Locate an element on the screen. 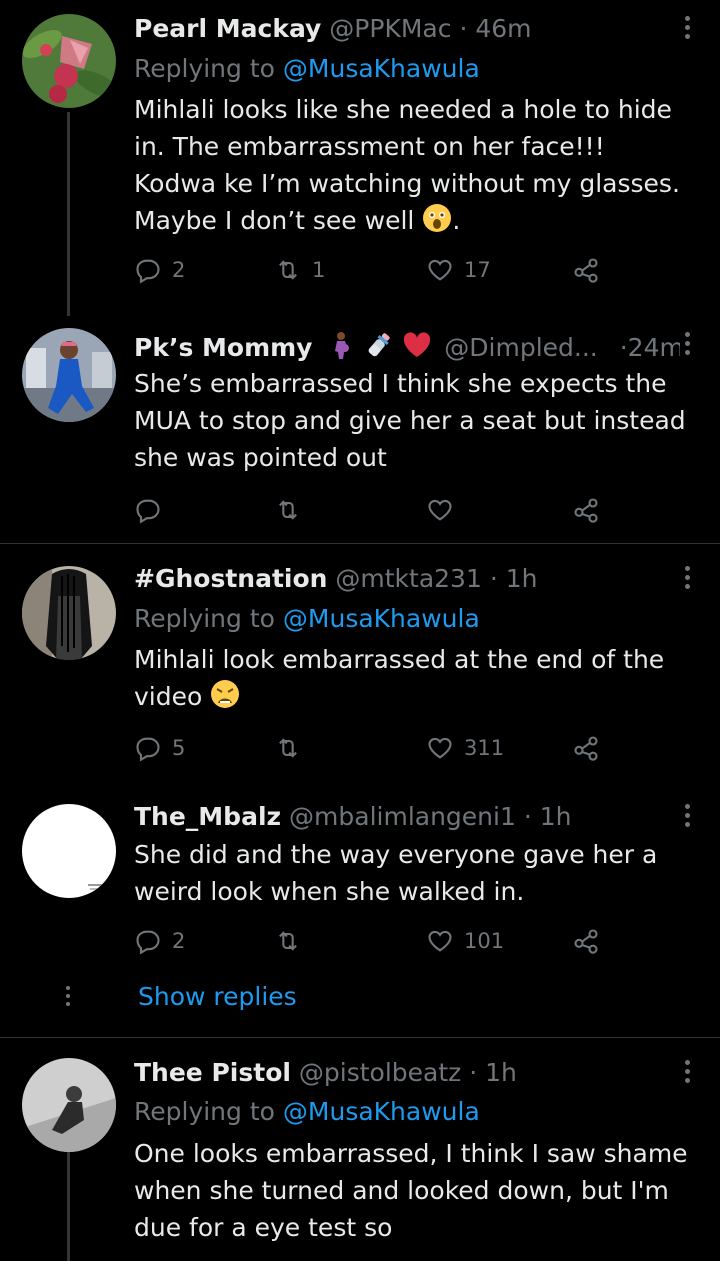 This screenshot has width=720, height=1261. author-name: Thee Pistol is located at coordinates (212, 1072).